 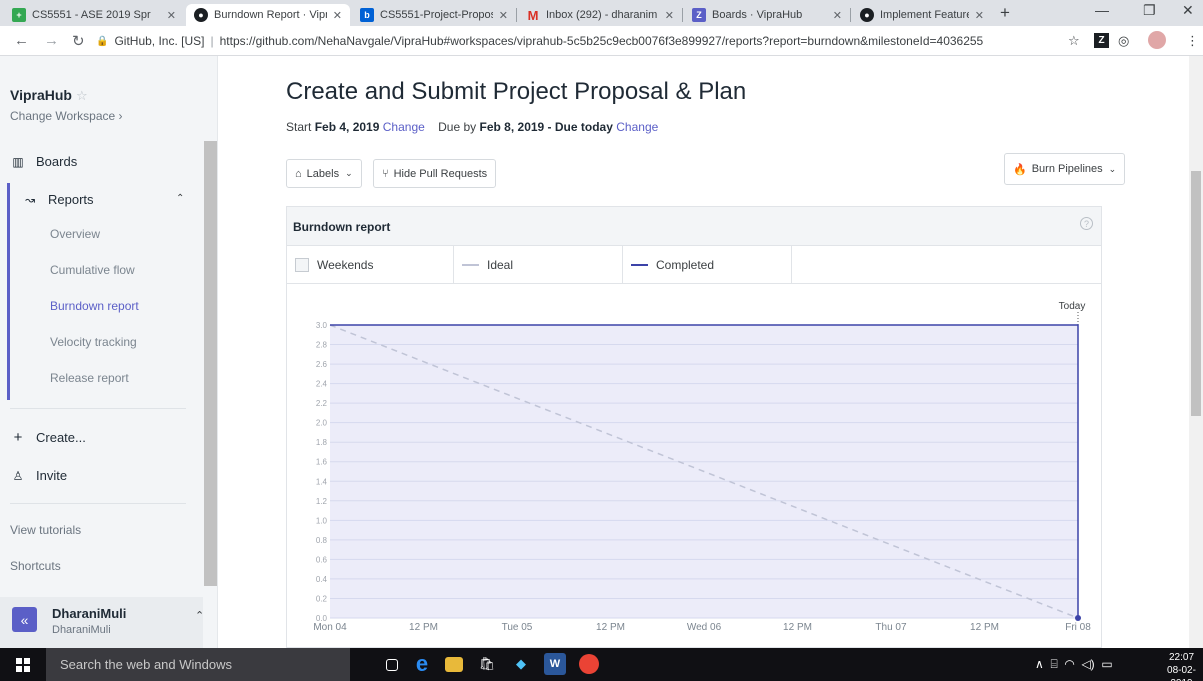 What do you see at coordinates (521, 664) in the screenshot?
I see `people-app-icon: ◆` at bounding box center [521, 664].